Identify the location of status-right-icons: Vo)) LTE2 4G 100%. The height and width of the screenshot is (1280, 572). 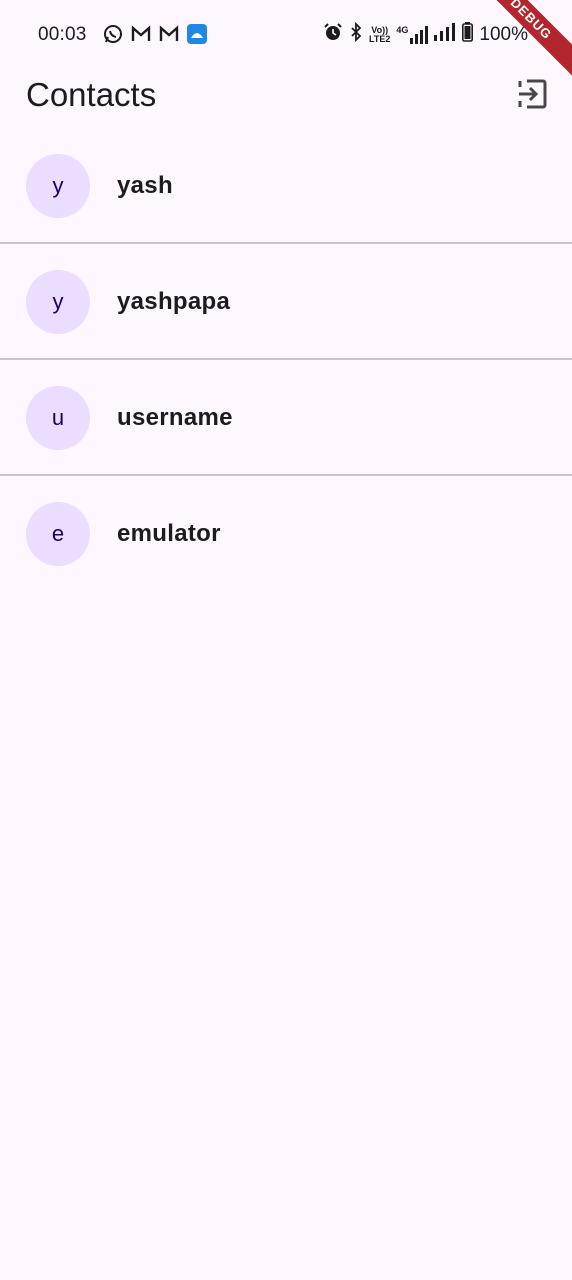
(425, 34).